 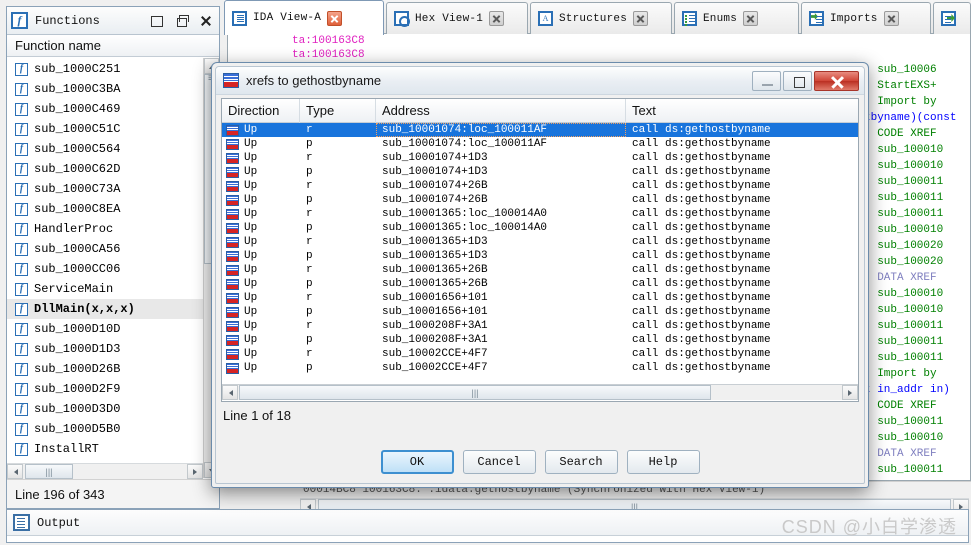 What do you see at coordinates (540, 158) in the screenshot?
I see `xref-row: Up r sub_10001074+1D3 call ds:gethostbyname` at bounding box center [540, 158].